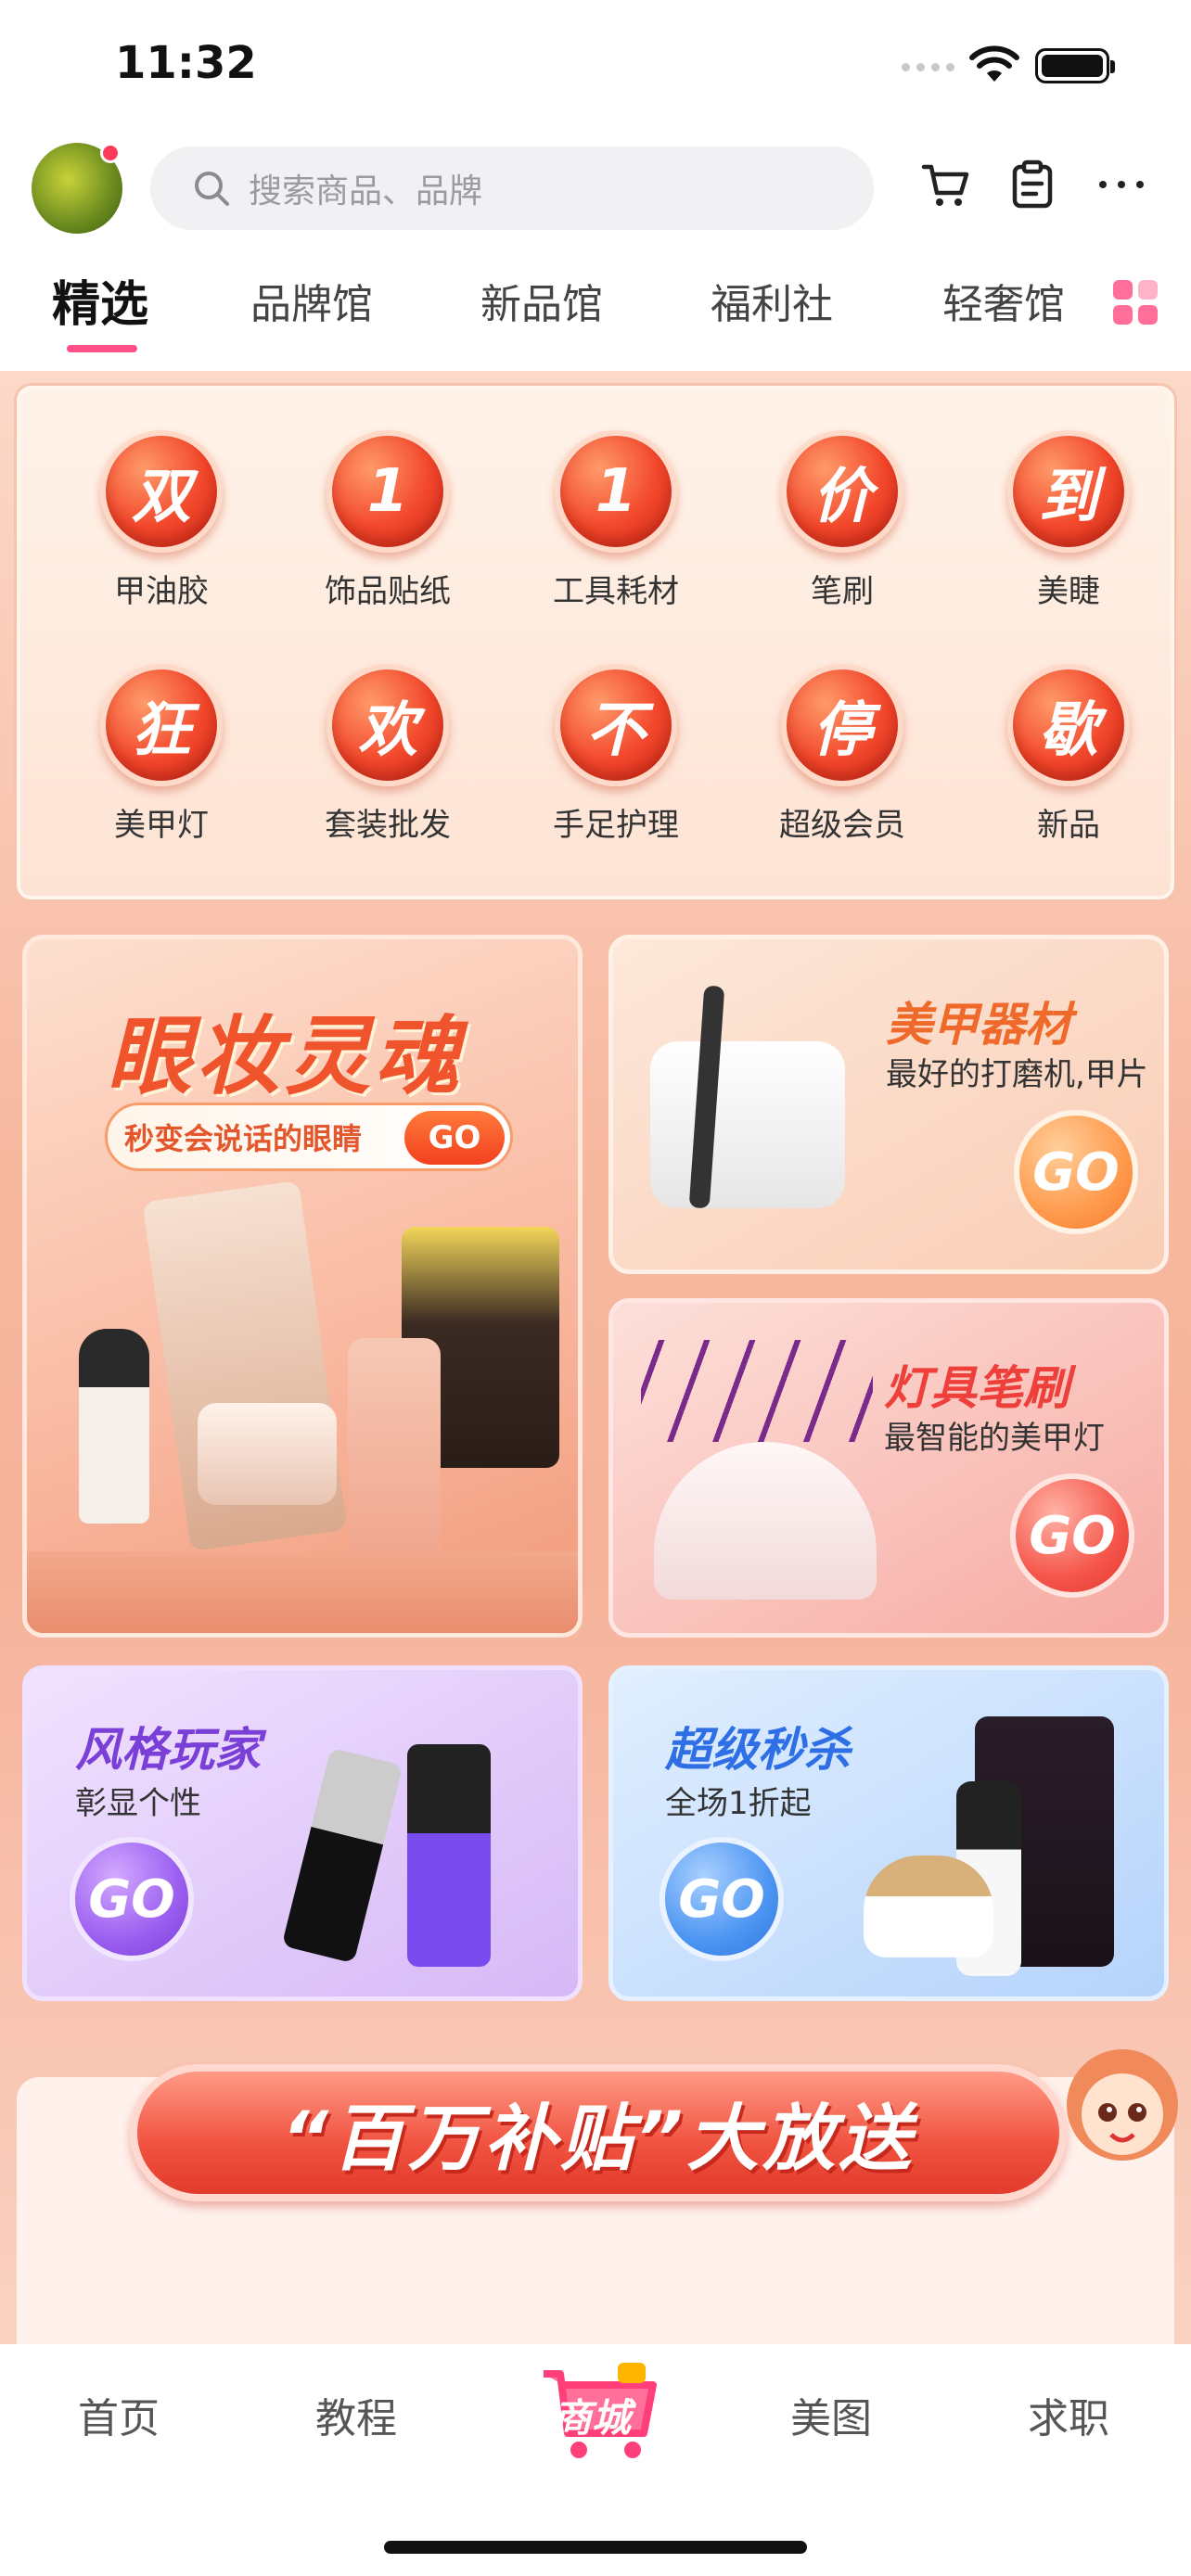 This screenshot has height=2576, width=1191. I want to click on category-item: 歇新品, so click(1068, 754).